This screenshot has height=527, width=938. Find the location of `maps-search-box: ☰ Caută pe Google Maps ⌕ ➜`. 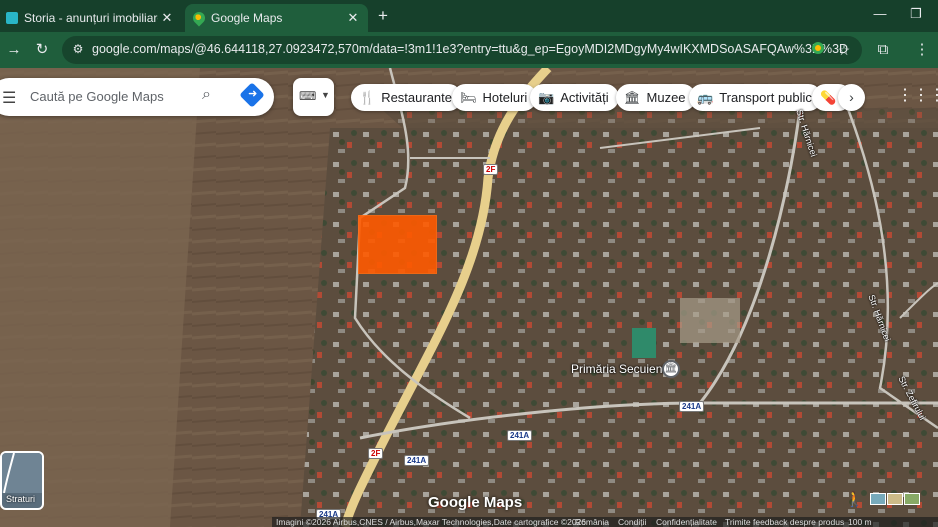

maps-search-box: ☰ Caută pe Google Maps ⌕ ➜ is located at coordinates (137, 97).